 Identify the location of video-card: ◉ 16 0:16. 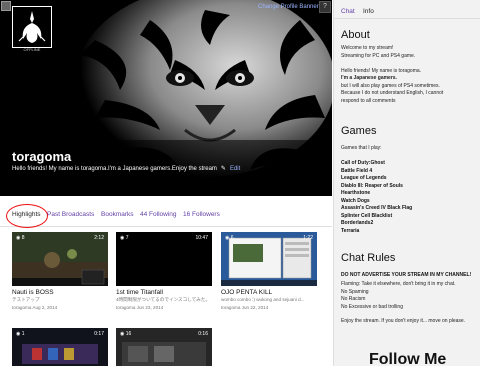
(164, 347).